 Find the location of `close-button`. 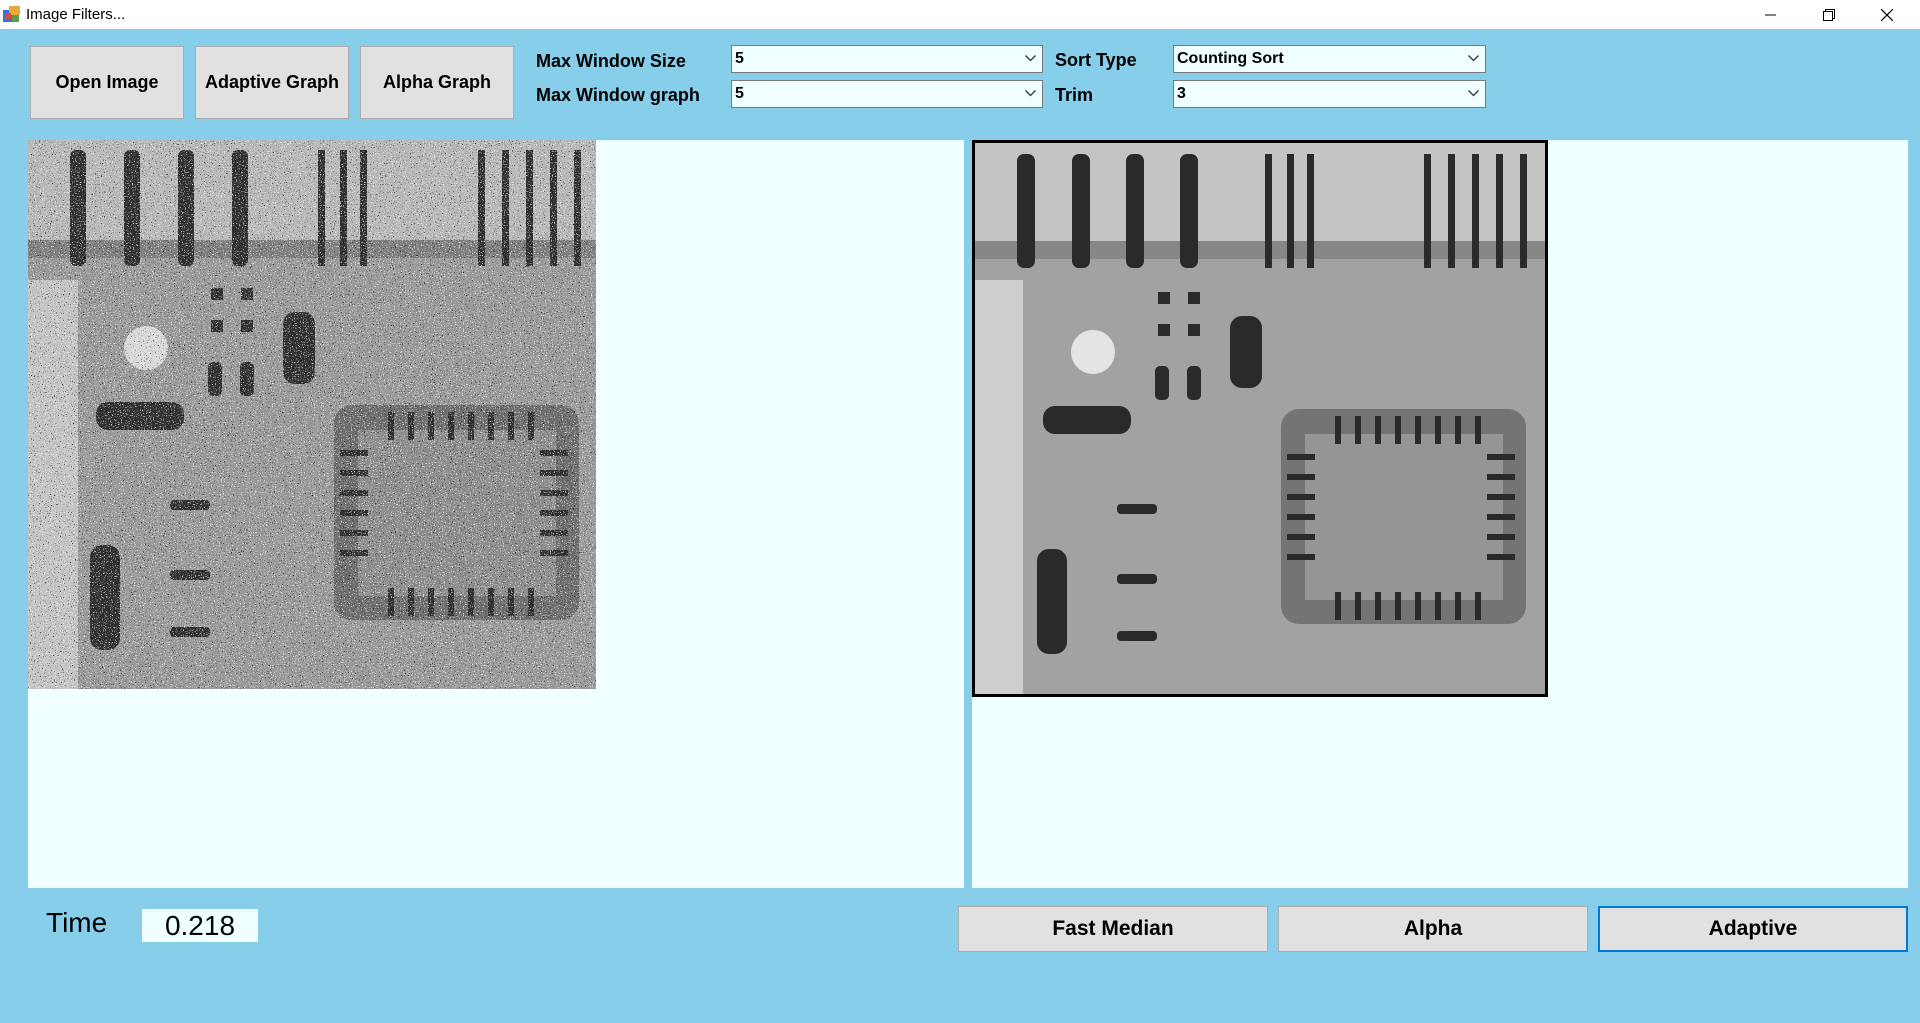

close-button is located at coordinates (1887, 14).